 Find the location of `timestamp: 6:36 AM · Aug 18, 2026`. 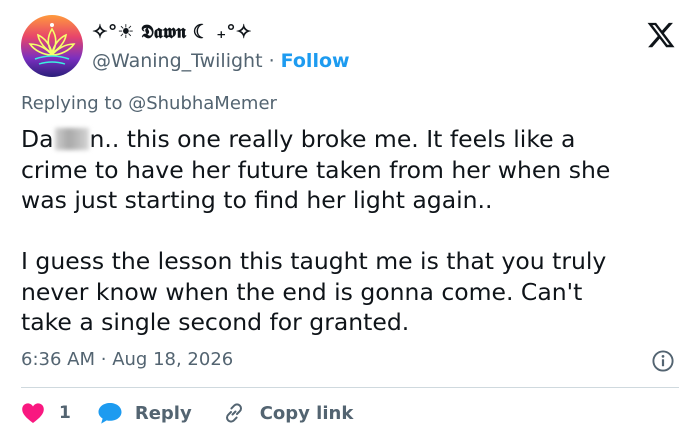

timestamp: 6:36 AM · Aug 18, 2026 is located at coordinates (127, 360).